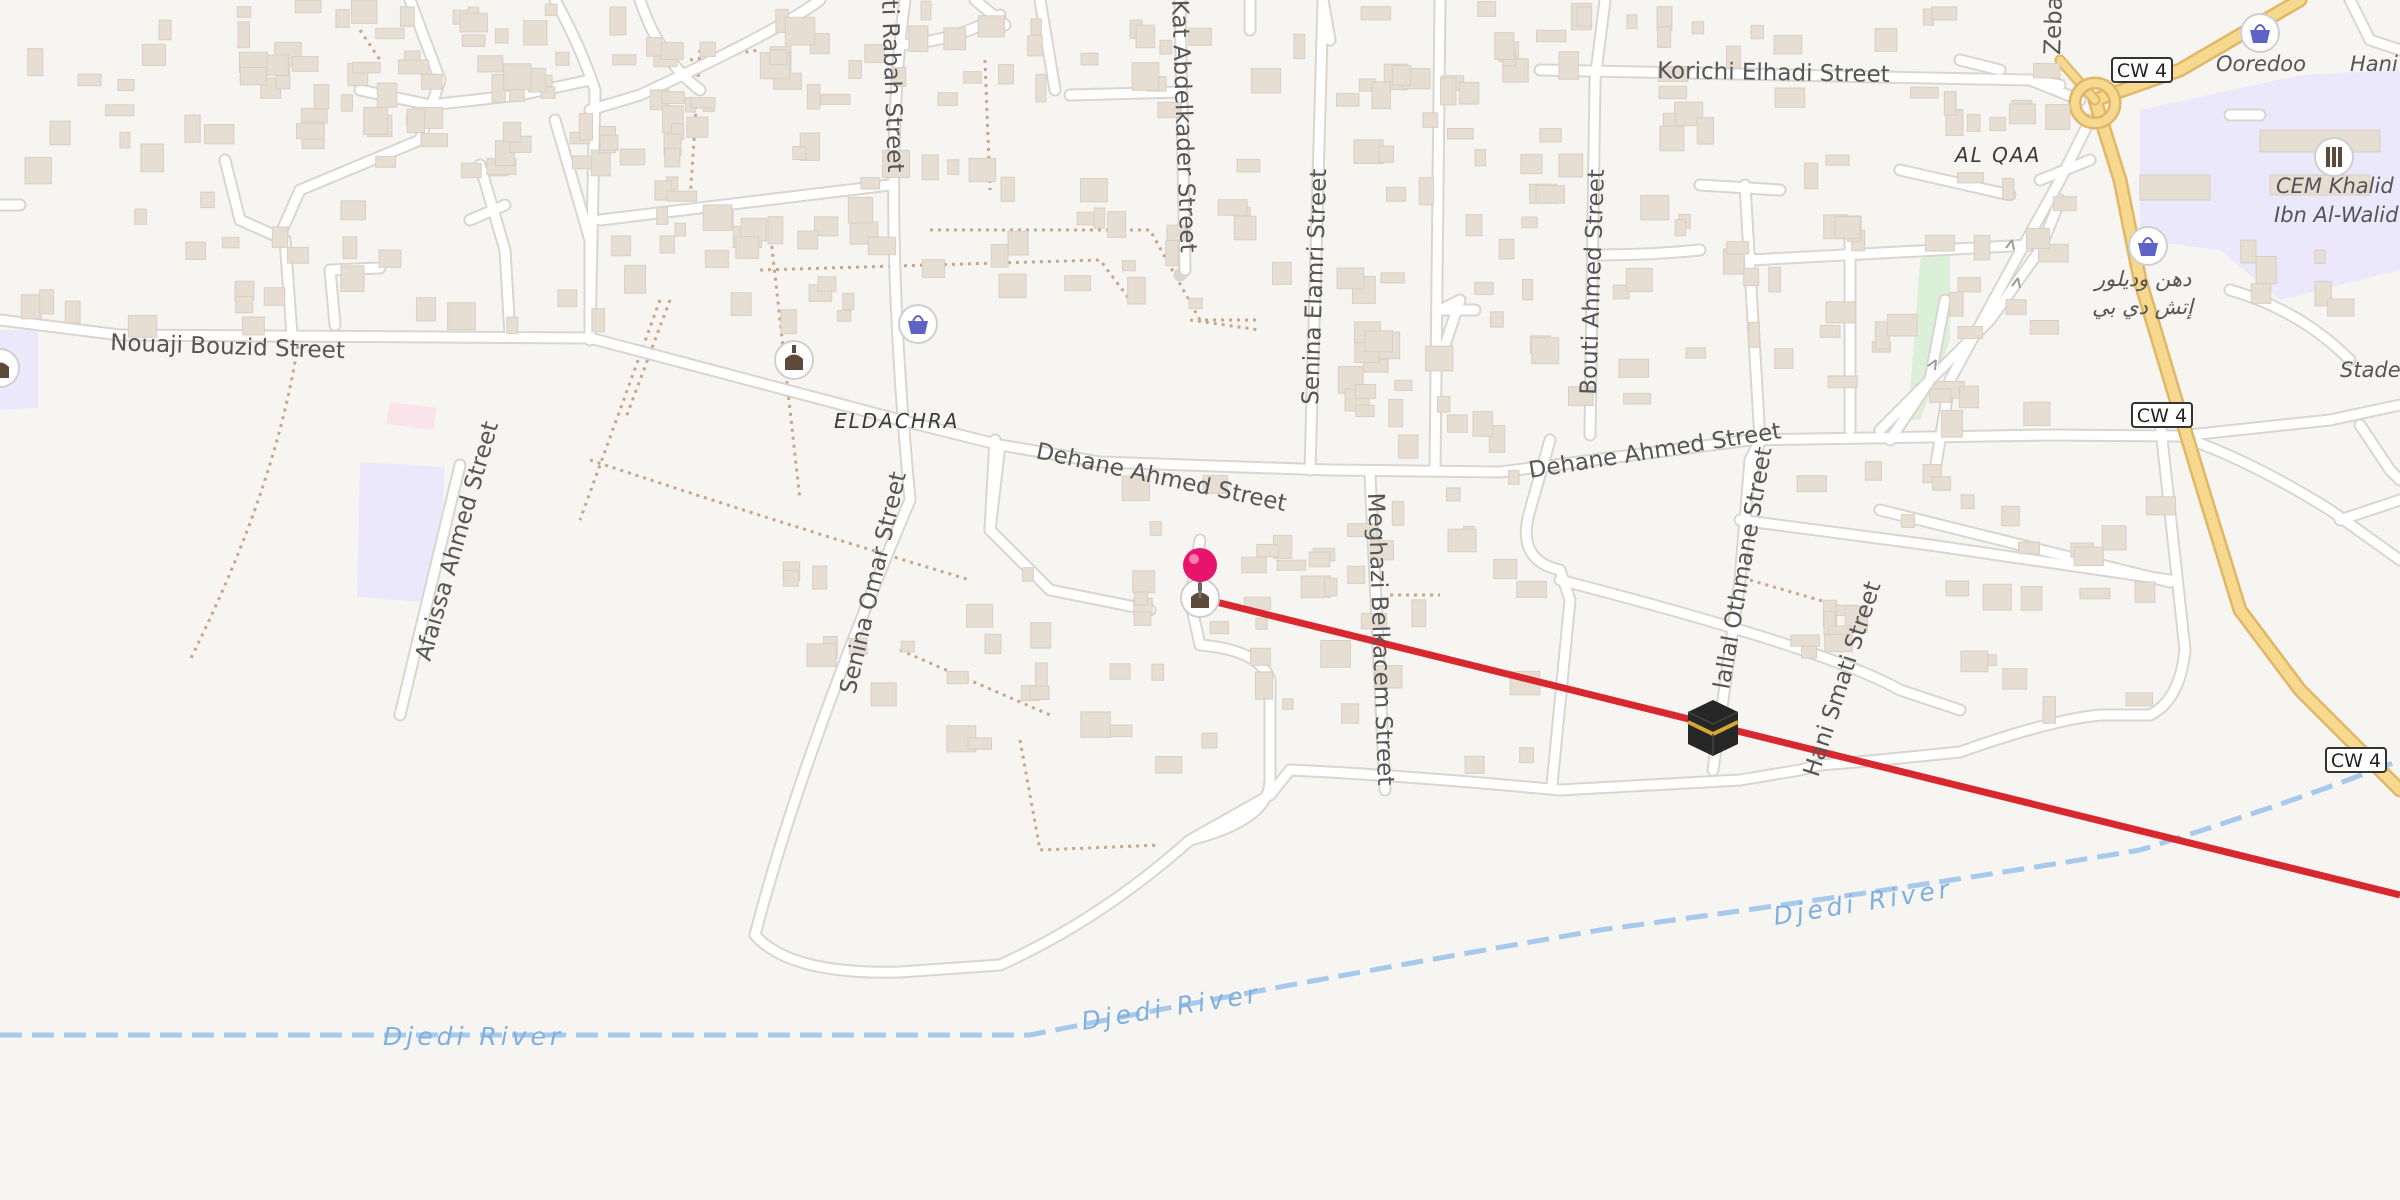 The height and width of the screenshot is (1200, 2400). I want to click on poi-label-cem: CEM Khalid, so click(2335, 186).